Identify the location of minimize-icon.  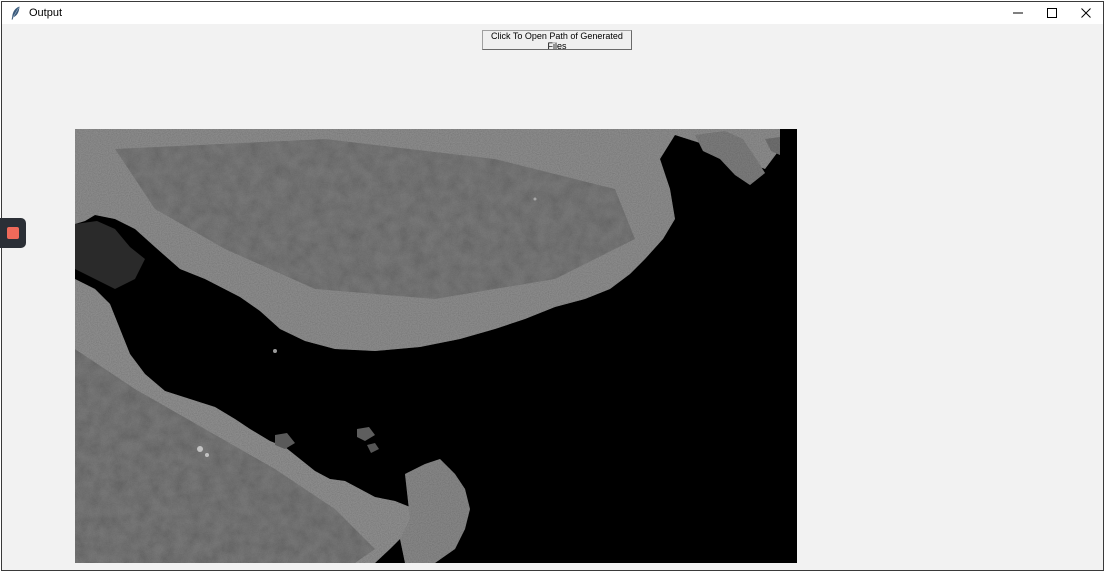
(1018, 13).